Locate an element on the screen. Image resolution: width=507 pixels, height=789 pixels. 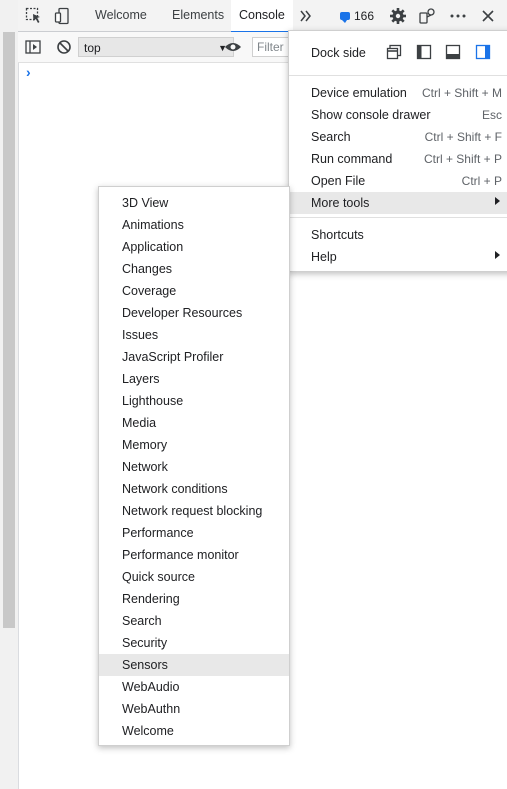
submenu-item-label: Issues is located at coordinates (140, 335).